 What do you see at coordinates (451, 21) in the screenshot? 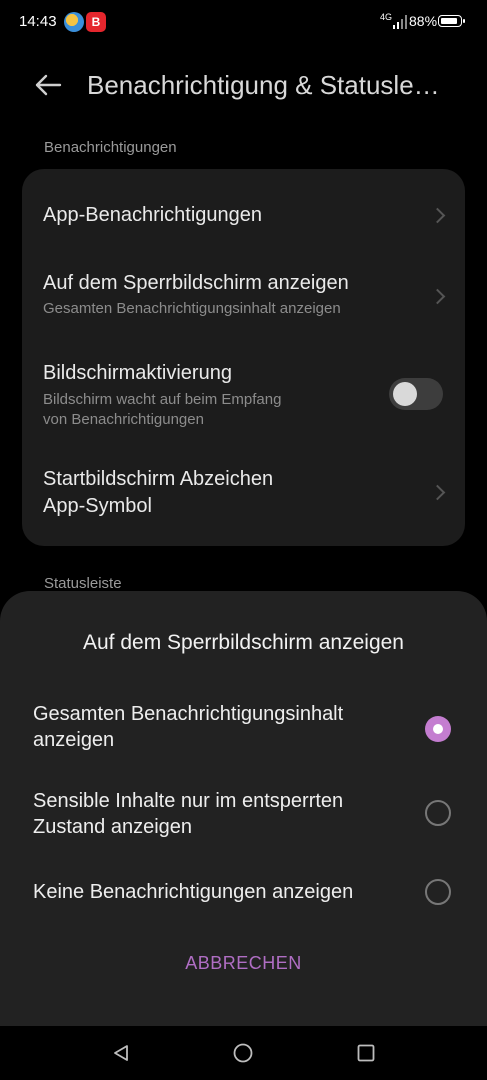
I see `battery-icon` at bounding box center [451, 21].